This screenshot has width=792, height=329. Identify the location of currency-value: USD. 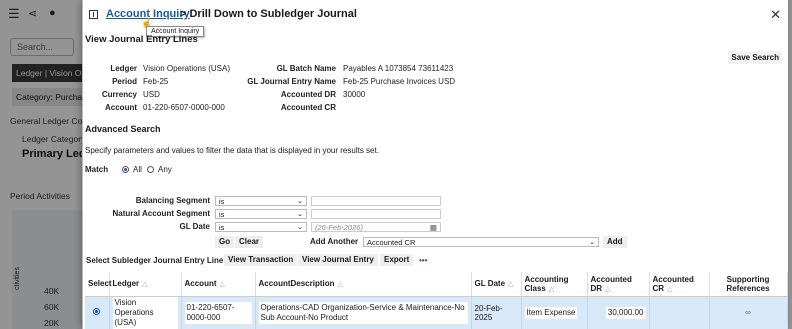
(151, 94).